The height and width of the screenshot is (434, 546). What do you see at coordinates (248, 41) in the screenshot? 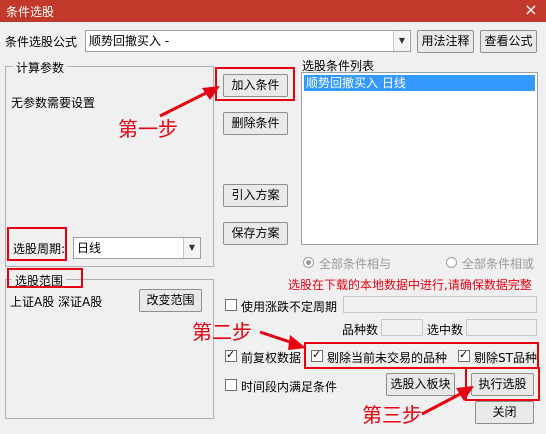
I see `formula-select: 顺势回撤买入 - ▼` at bounding box center [248, 41].